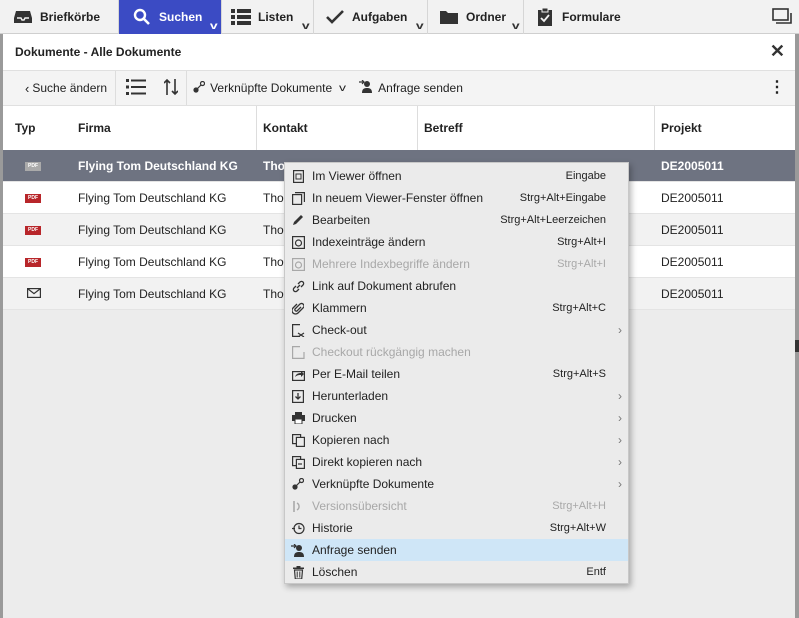 The width and height of the screenshot is (799, 618). What do you see at coordinates (456, 572) in the screenshot?
I see `menu-item-delete: Löschen Entf` at bounding box center [456, 572].